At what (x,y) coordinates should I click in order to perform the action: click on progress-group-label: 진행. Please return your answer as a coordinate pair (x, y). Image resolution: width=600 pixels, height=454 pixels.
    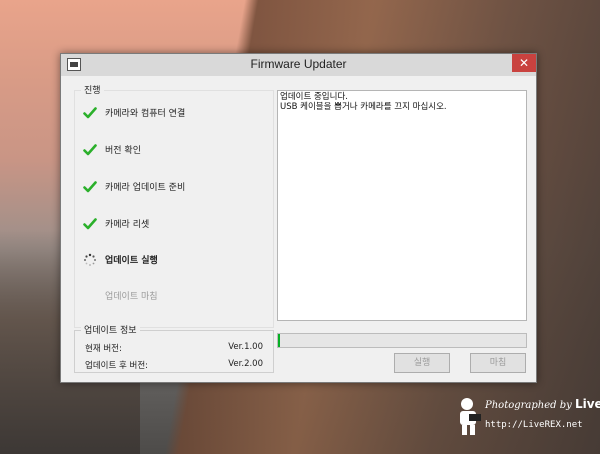
    Looking at the image, I should click on (92, 89).